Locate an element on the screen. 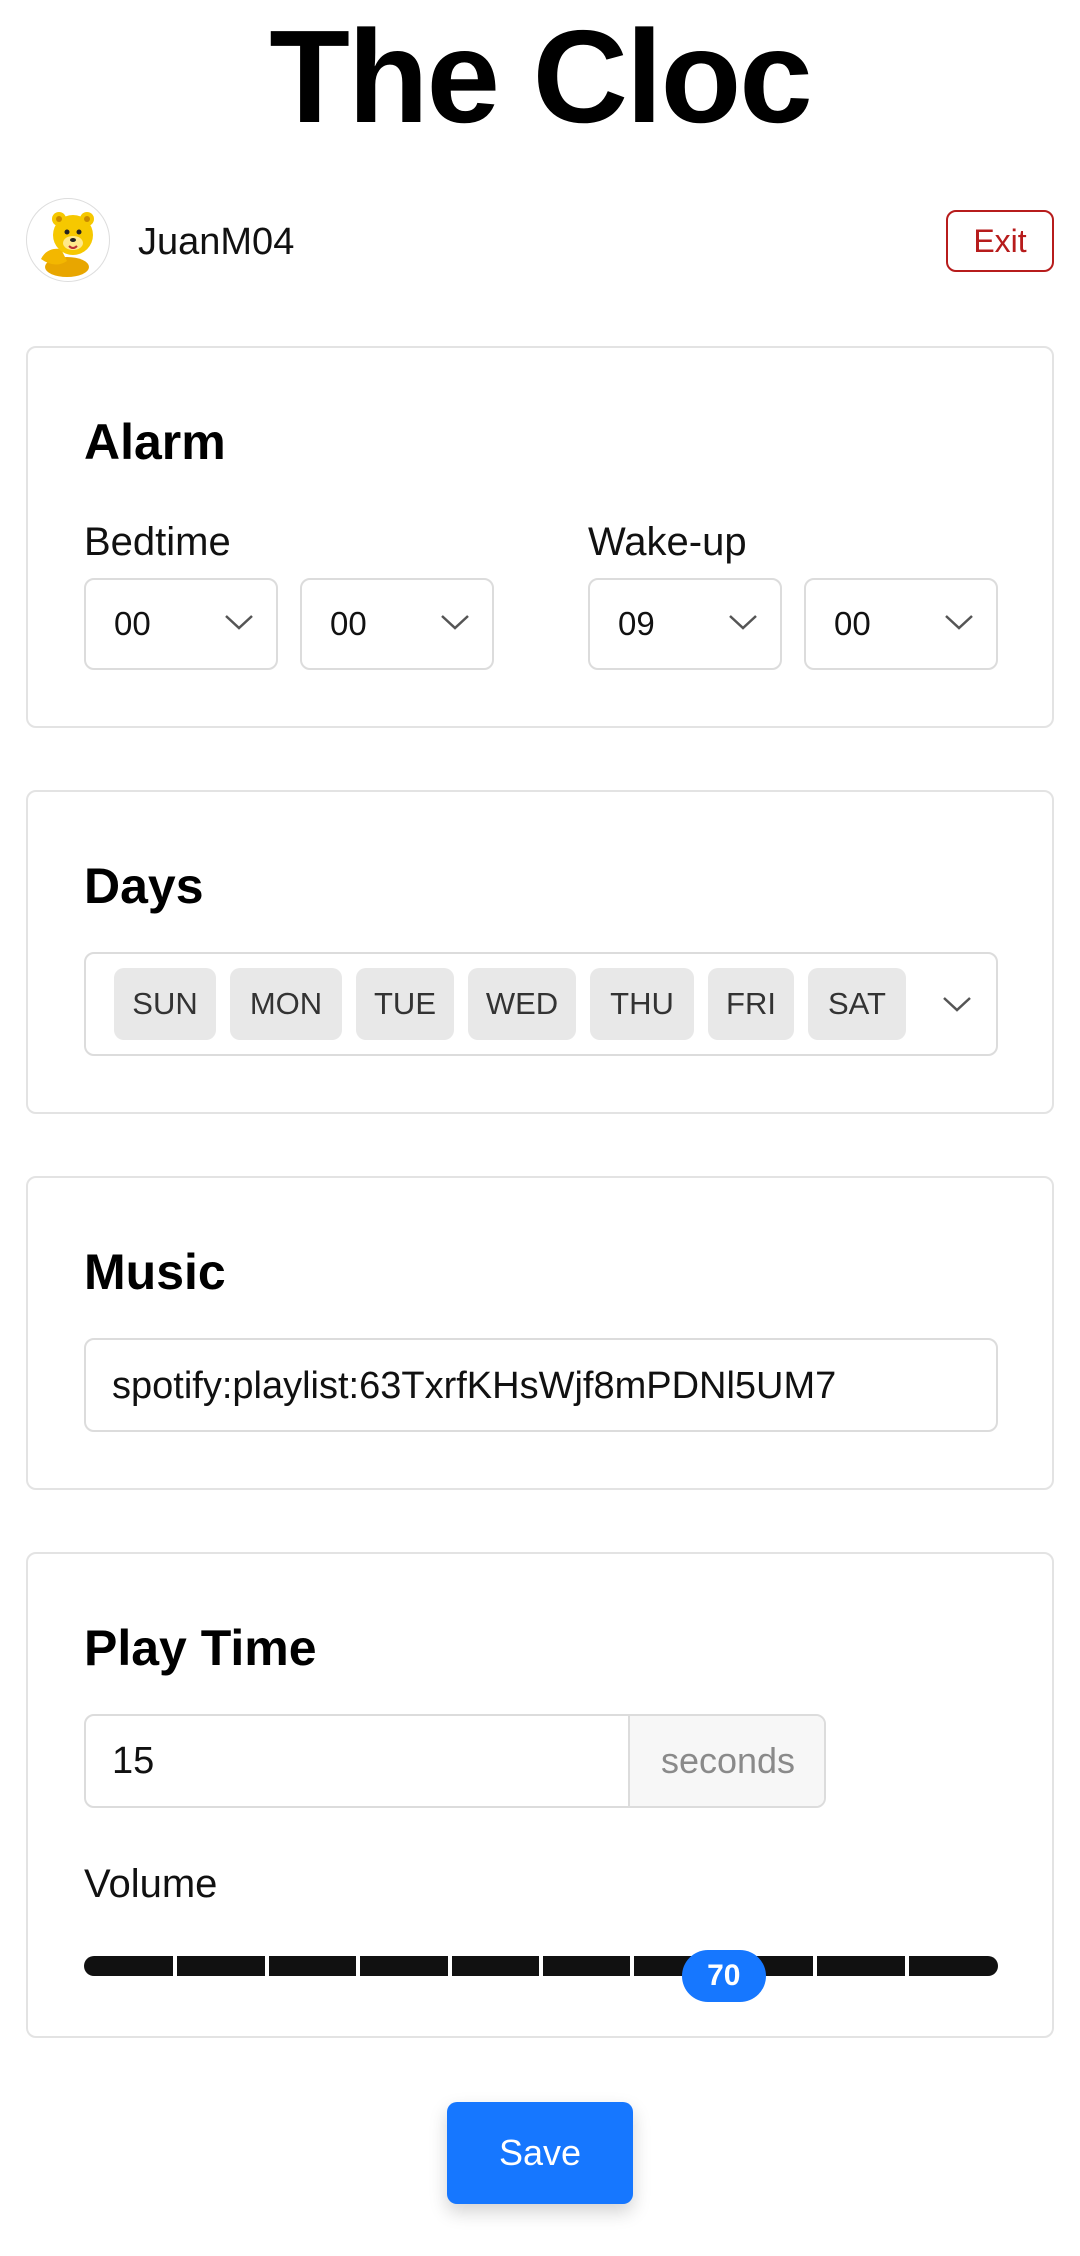 The height and width of the screenshot is (2256, 1080). day-chip-fri: FRI is located at coordinates (751, 1004).